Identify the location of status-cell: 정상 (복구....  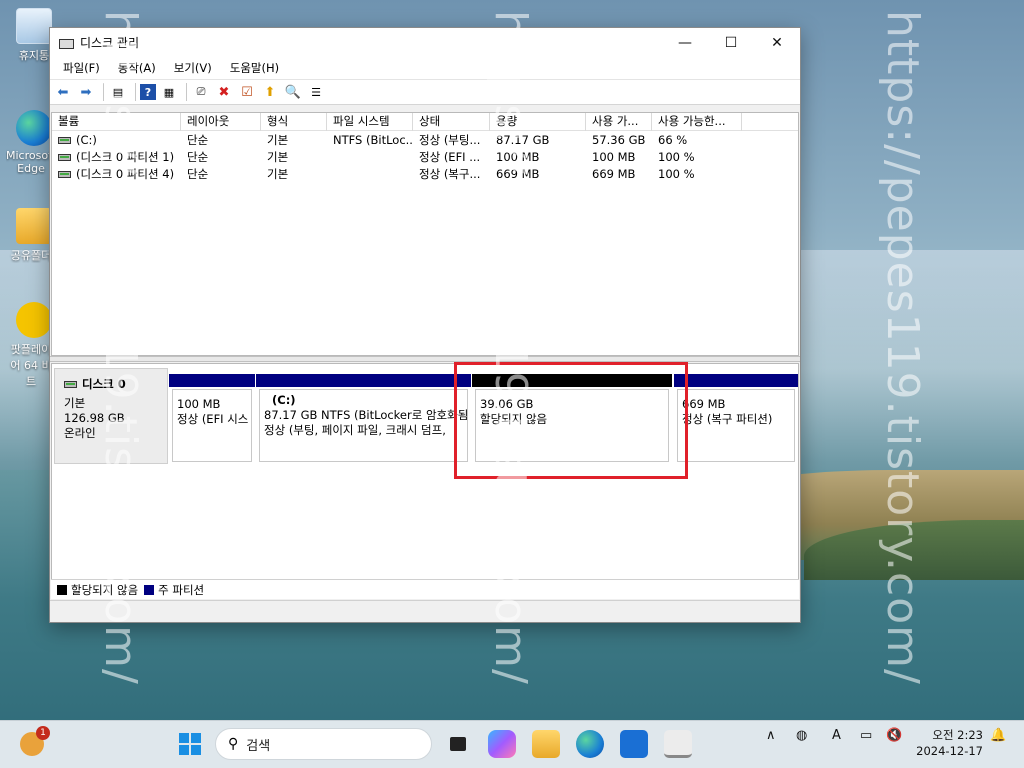
(450, 173).